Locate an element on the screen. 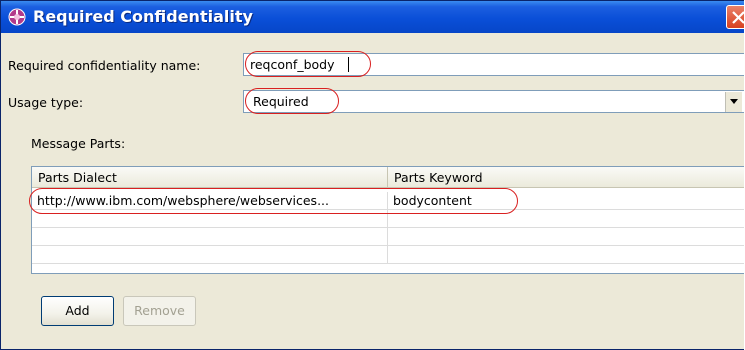 This screenshot has width=745, height=350. window-title: Required Confidentiality is located at coordinates (143, 16).